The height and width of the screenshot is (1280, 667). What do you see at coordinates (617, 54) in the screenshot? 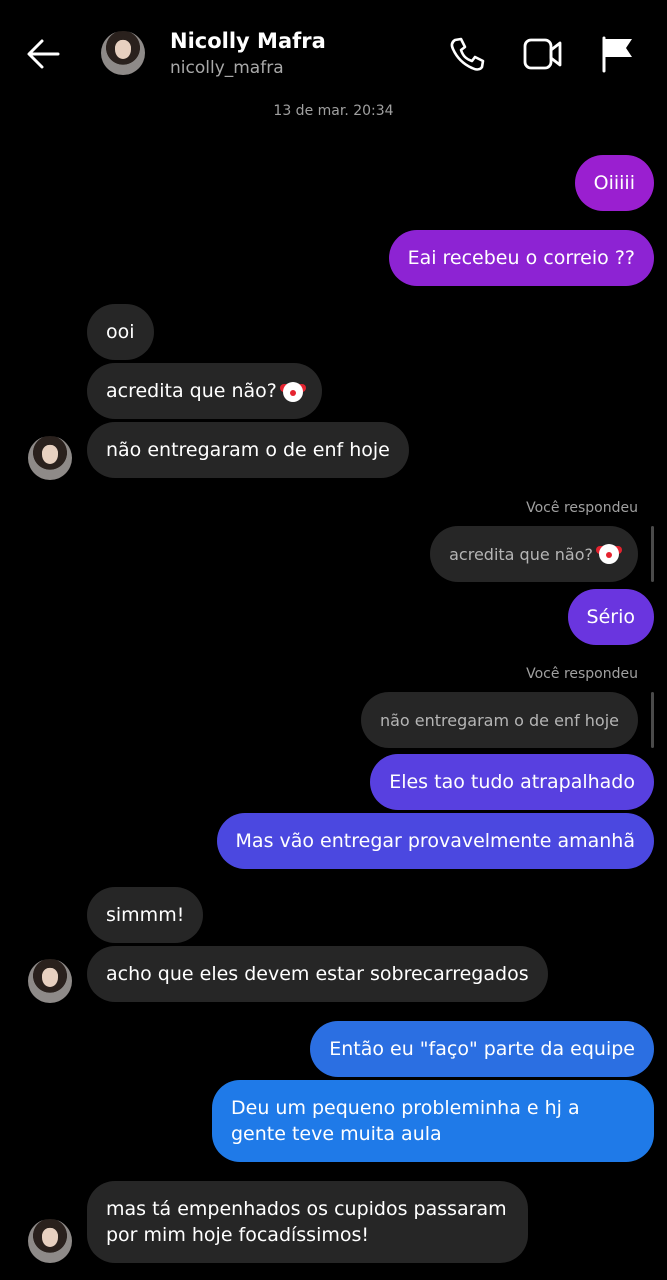
I see `flag-icon` at bounding box center [617, 54].